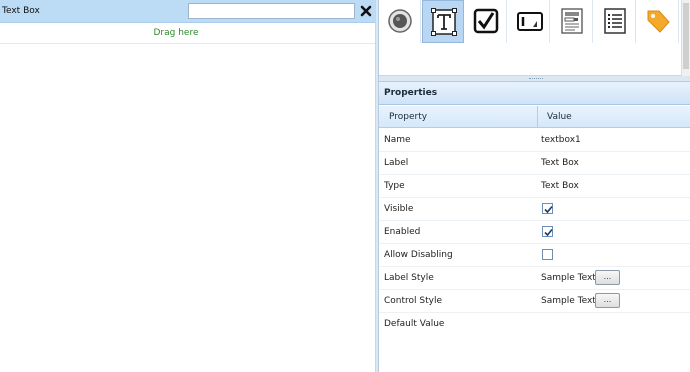 The width and height of the screenshot is (690, 372). I want to click on toolbox, so click(534, 38).